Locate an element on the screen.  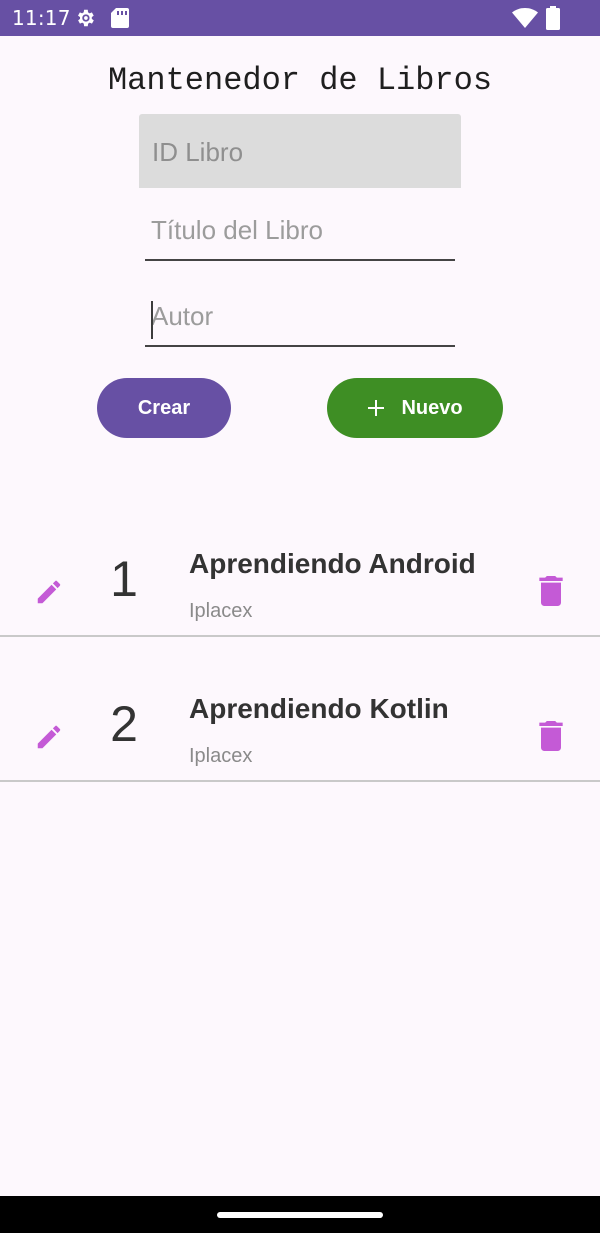
text-cursor is located at coordinates (152, 320).